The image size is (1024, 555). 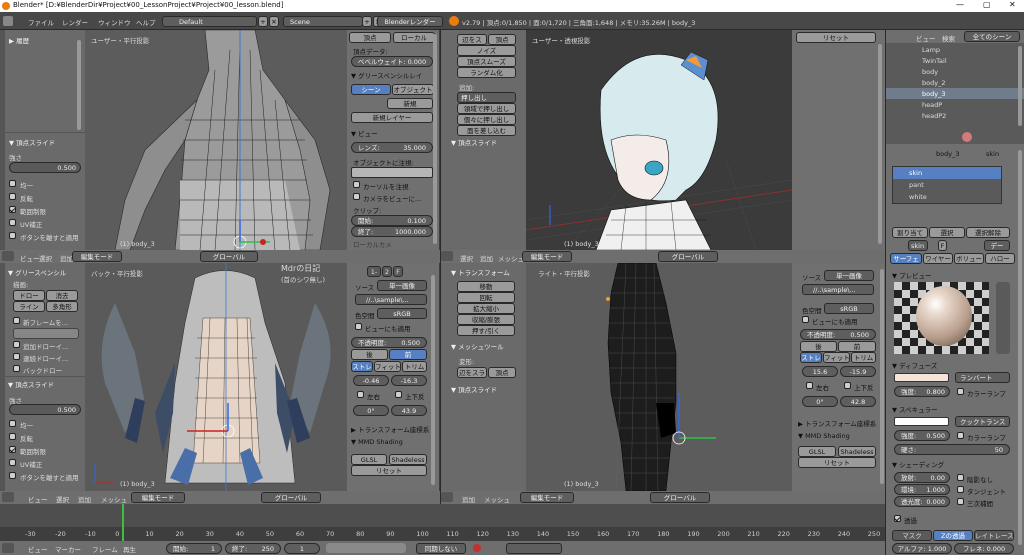 I want to click on timeline-start-field: 開始: 1, so click(x=194, y=548).